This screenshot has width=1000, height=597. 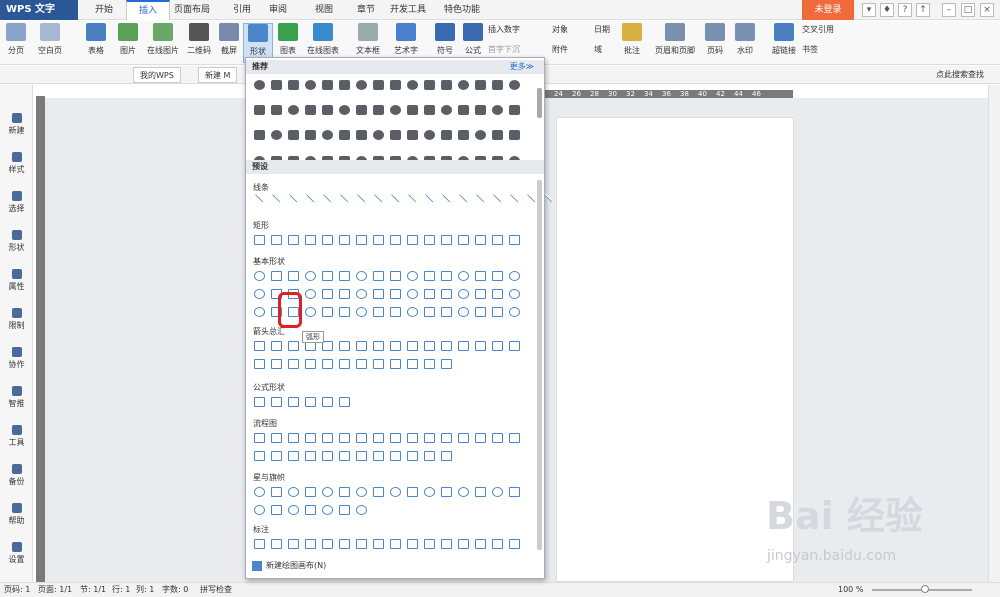 I want to click on sidebar-item-1: 样式, so click(x=16, y=163).